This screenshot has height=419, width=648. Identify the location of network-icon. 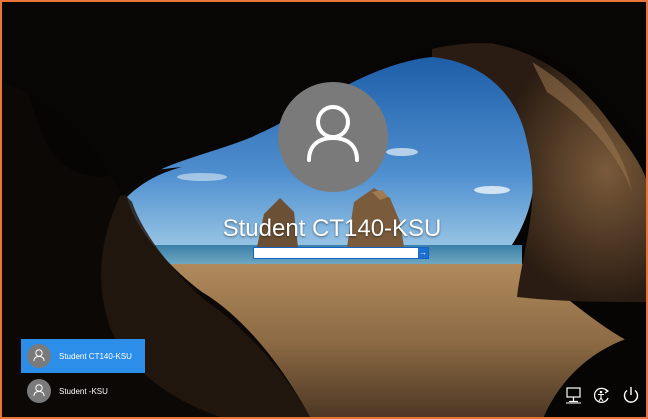
(573, 395).